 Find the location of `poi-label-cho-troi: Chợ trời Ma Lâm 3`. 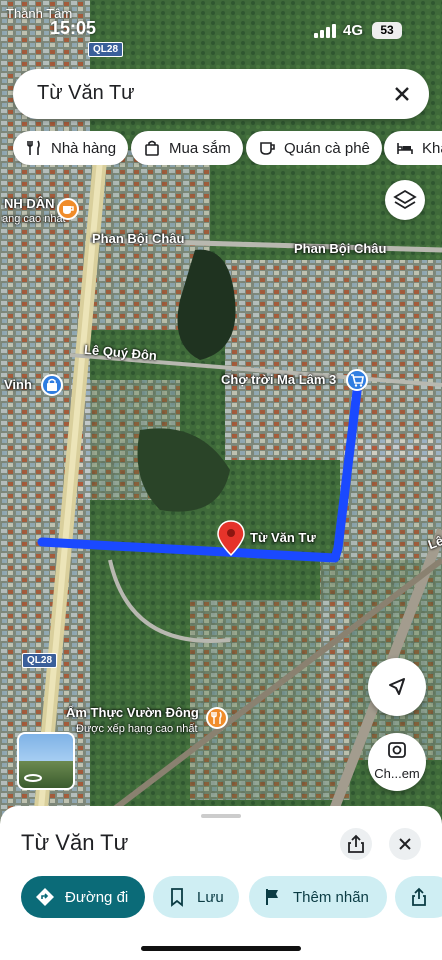

poi-label-cho-troi: Chợ trời Ma Lâm 3 is located at coordinates (278, 379).